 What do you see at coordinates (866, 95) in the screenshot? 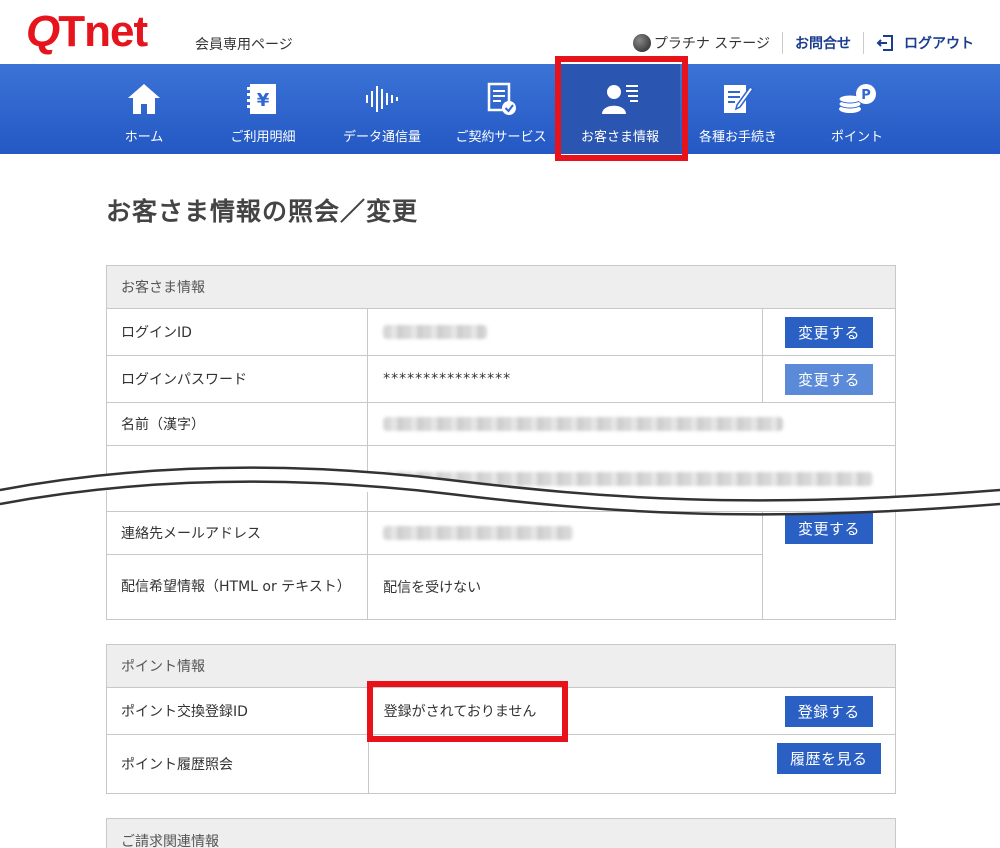
I see `svg-text: P` at bounding box center [866, 95].